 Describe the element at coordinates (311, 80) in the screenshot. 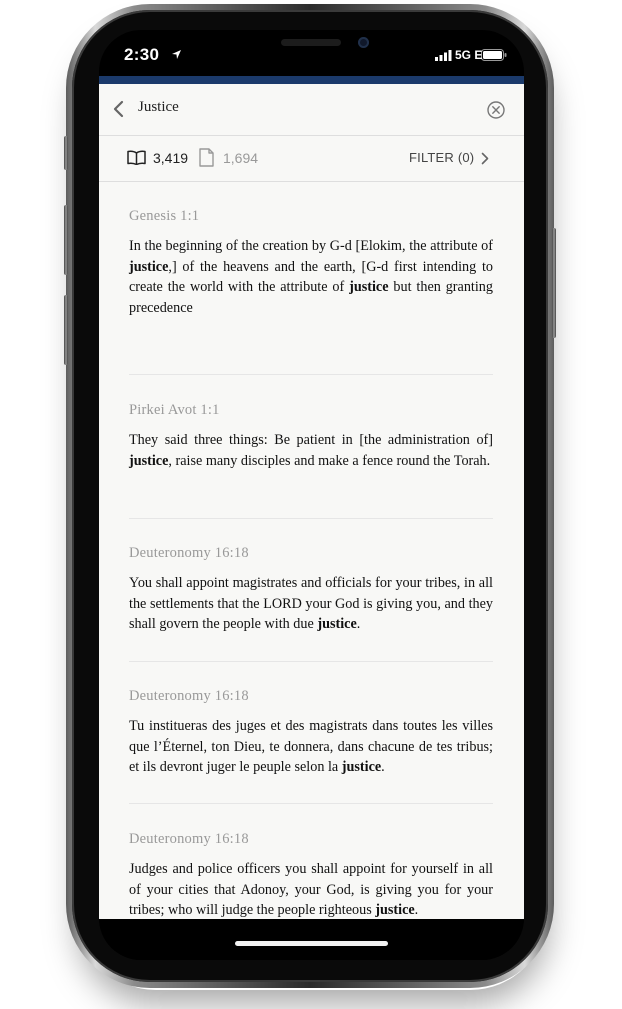

I see `app-accent-bar` at that location.